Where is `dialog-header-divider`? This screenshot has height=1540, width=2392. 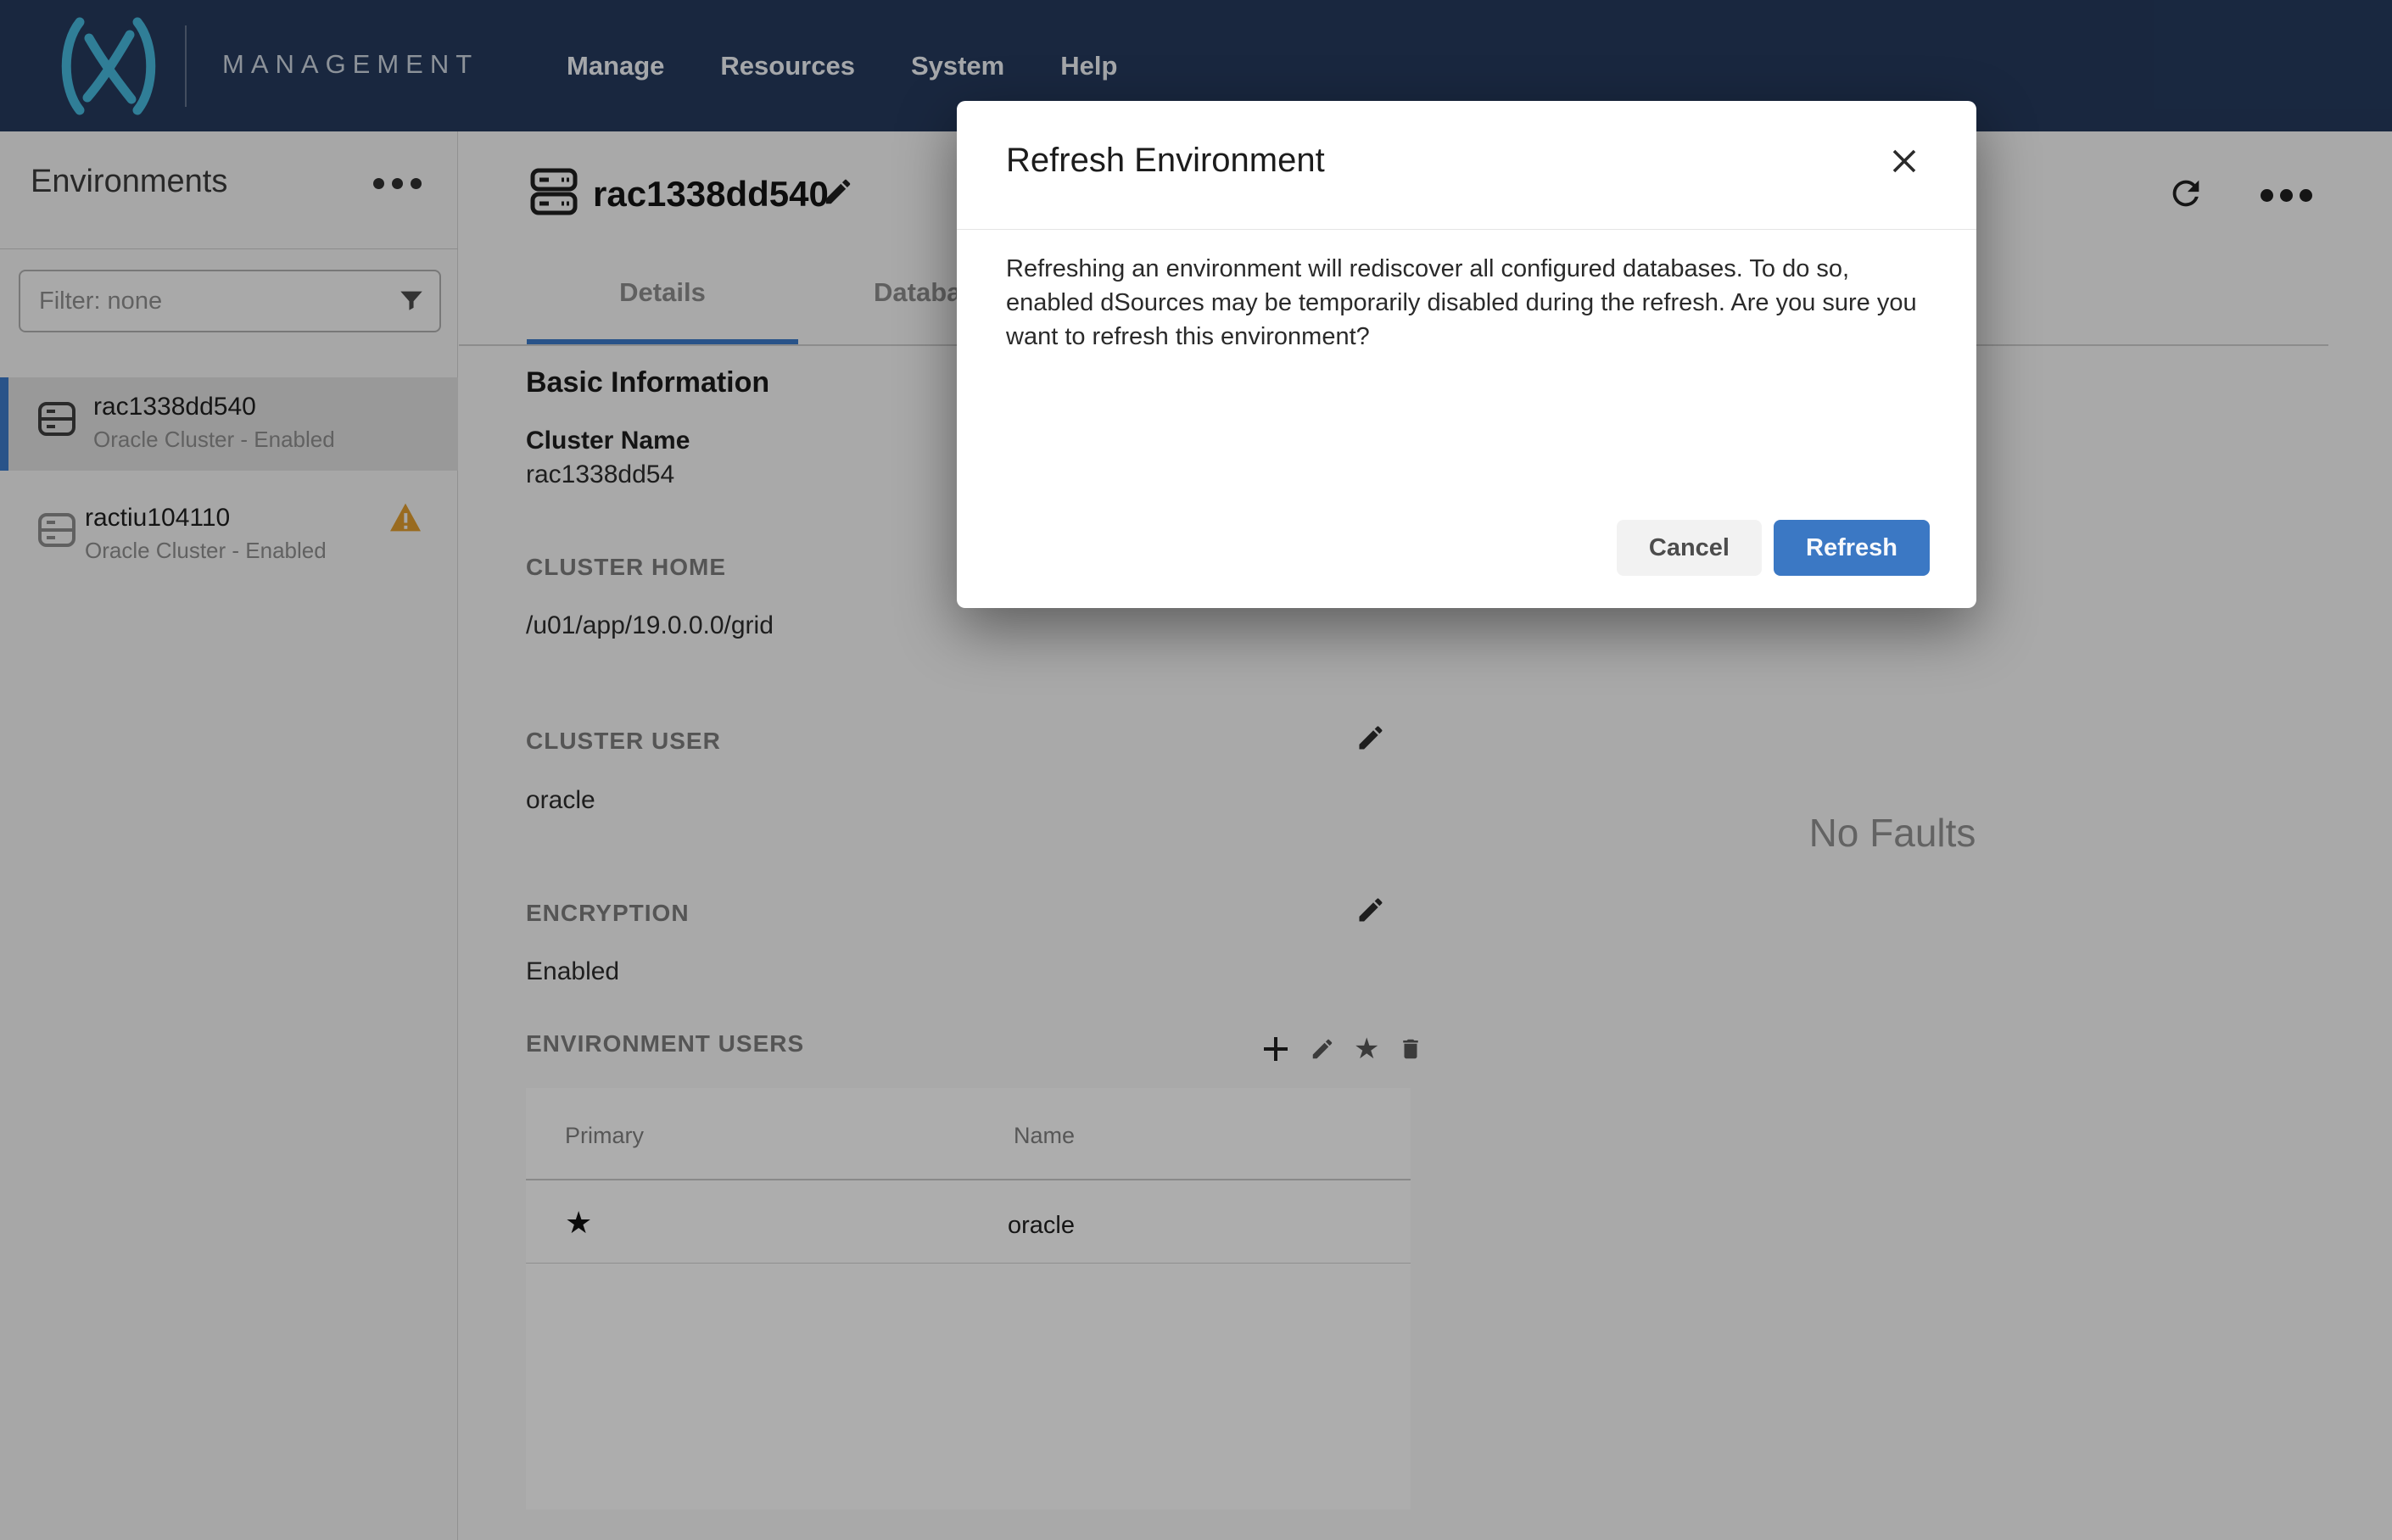
dialog-header-divider is located at coordinates (1466, 229).